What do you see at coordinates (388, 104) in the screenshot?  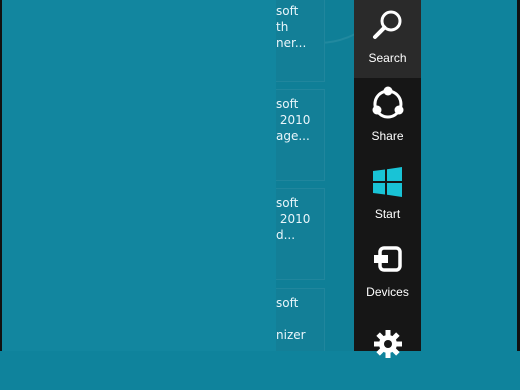 I see `share-icon` at bounding box center [388, 104].